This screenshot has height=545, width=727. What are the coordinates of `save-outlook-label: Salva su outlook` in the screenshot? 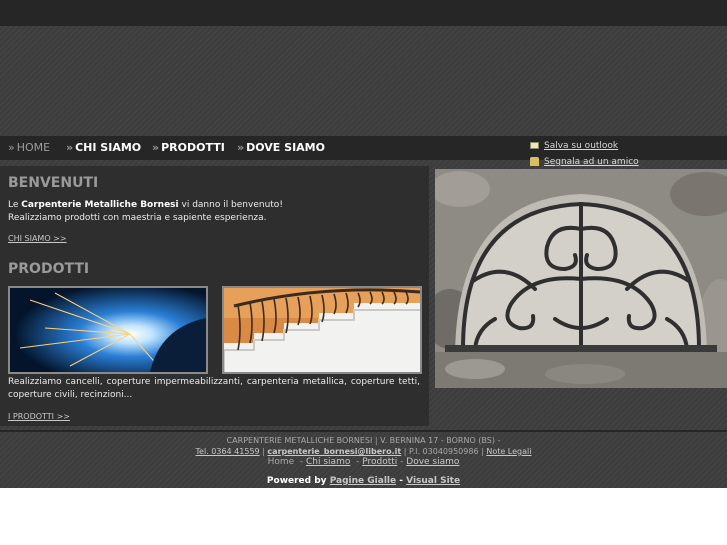 It's located at (581, 146).